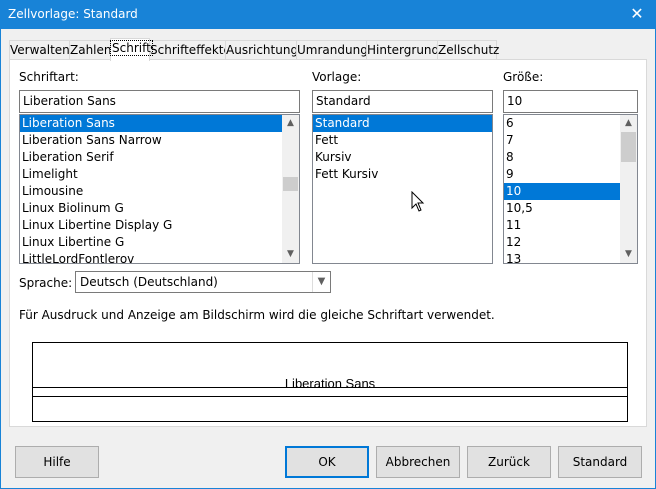  I want to click on list-item: Fett Kursiv, so click(402, 174).